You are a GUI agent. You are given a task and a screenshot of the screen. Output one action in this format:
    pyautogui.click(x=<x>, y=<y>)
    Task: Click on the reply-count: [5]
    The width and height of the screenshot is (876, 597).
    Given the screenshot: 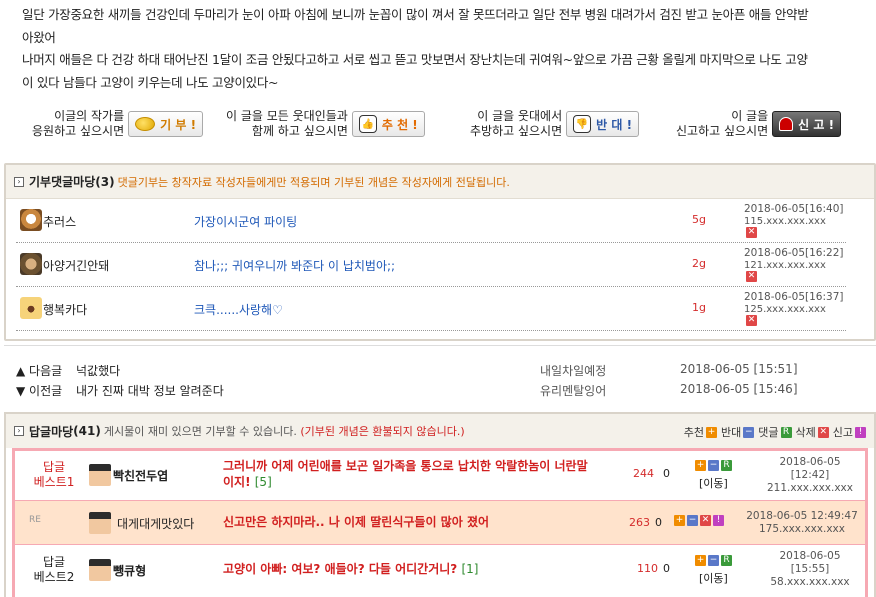 What is the action you would take?
    pyautogui.click(x=263, y=482)
    